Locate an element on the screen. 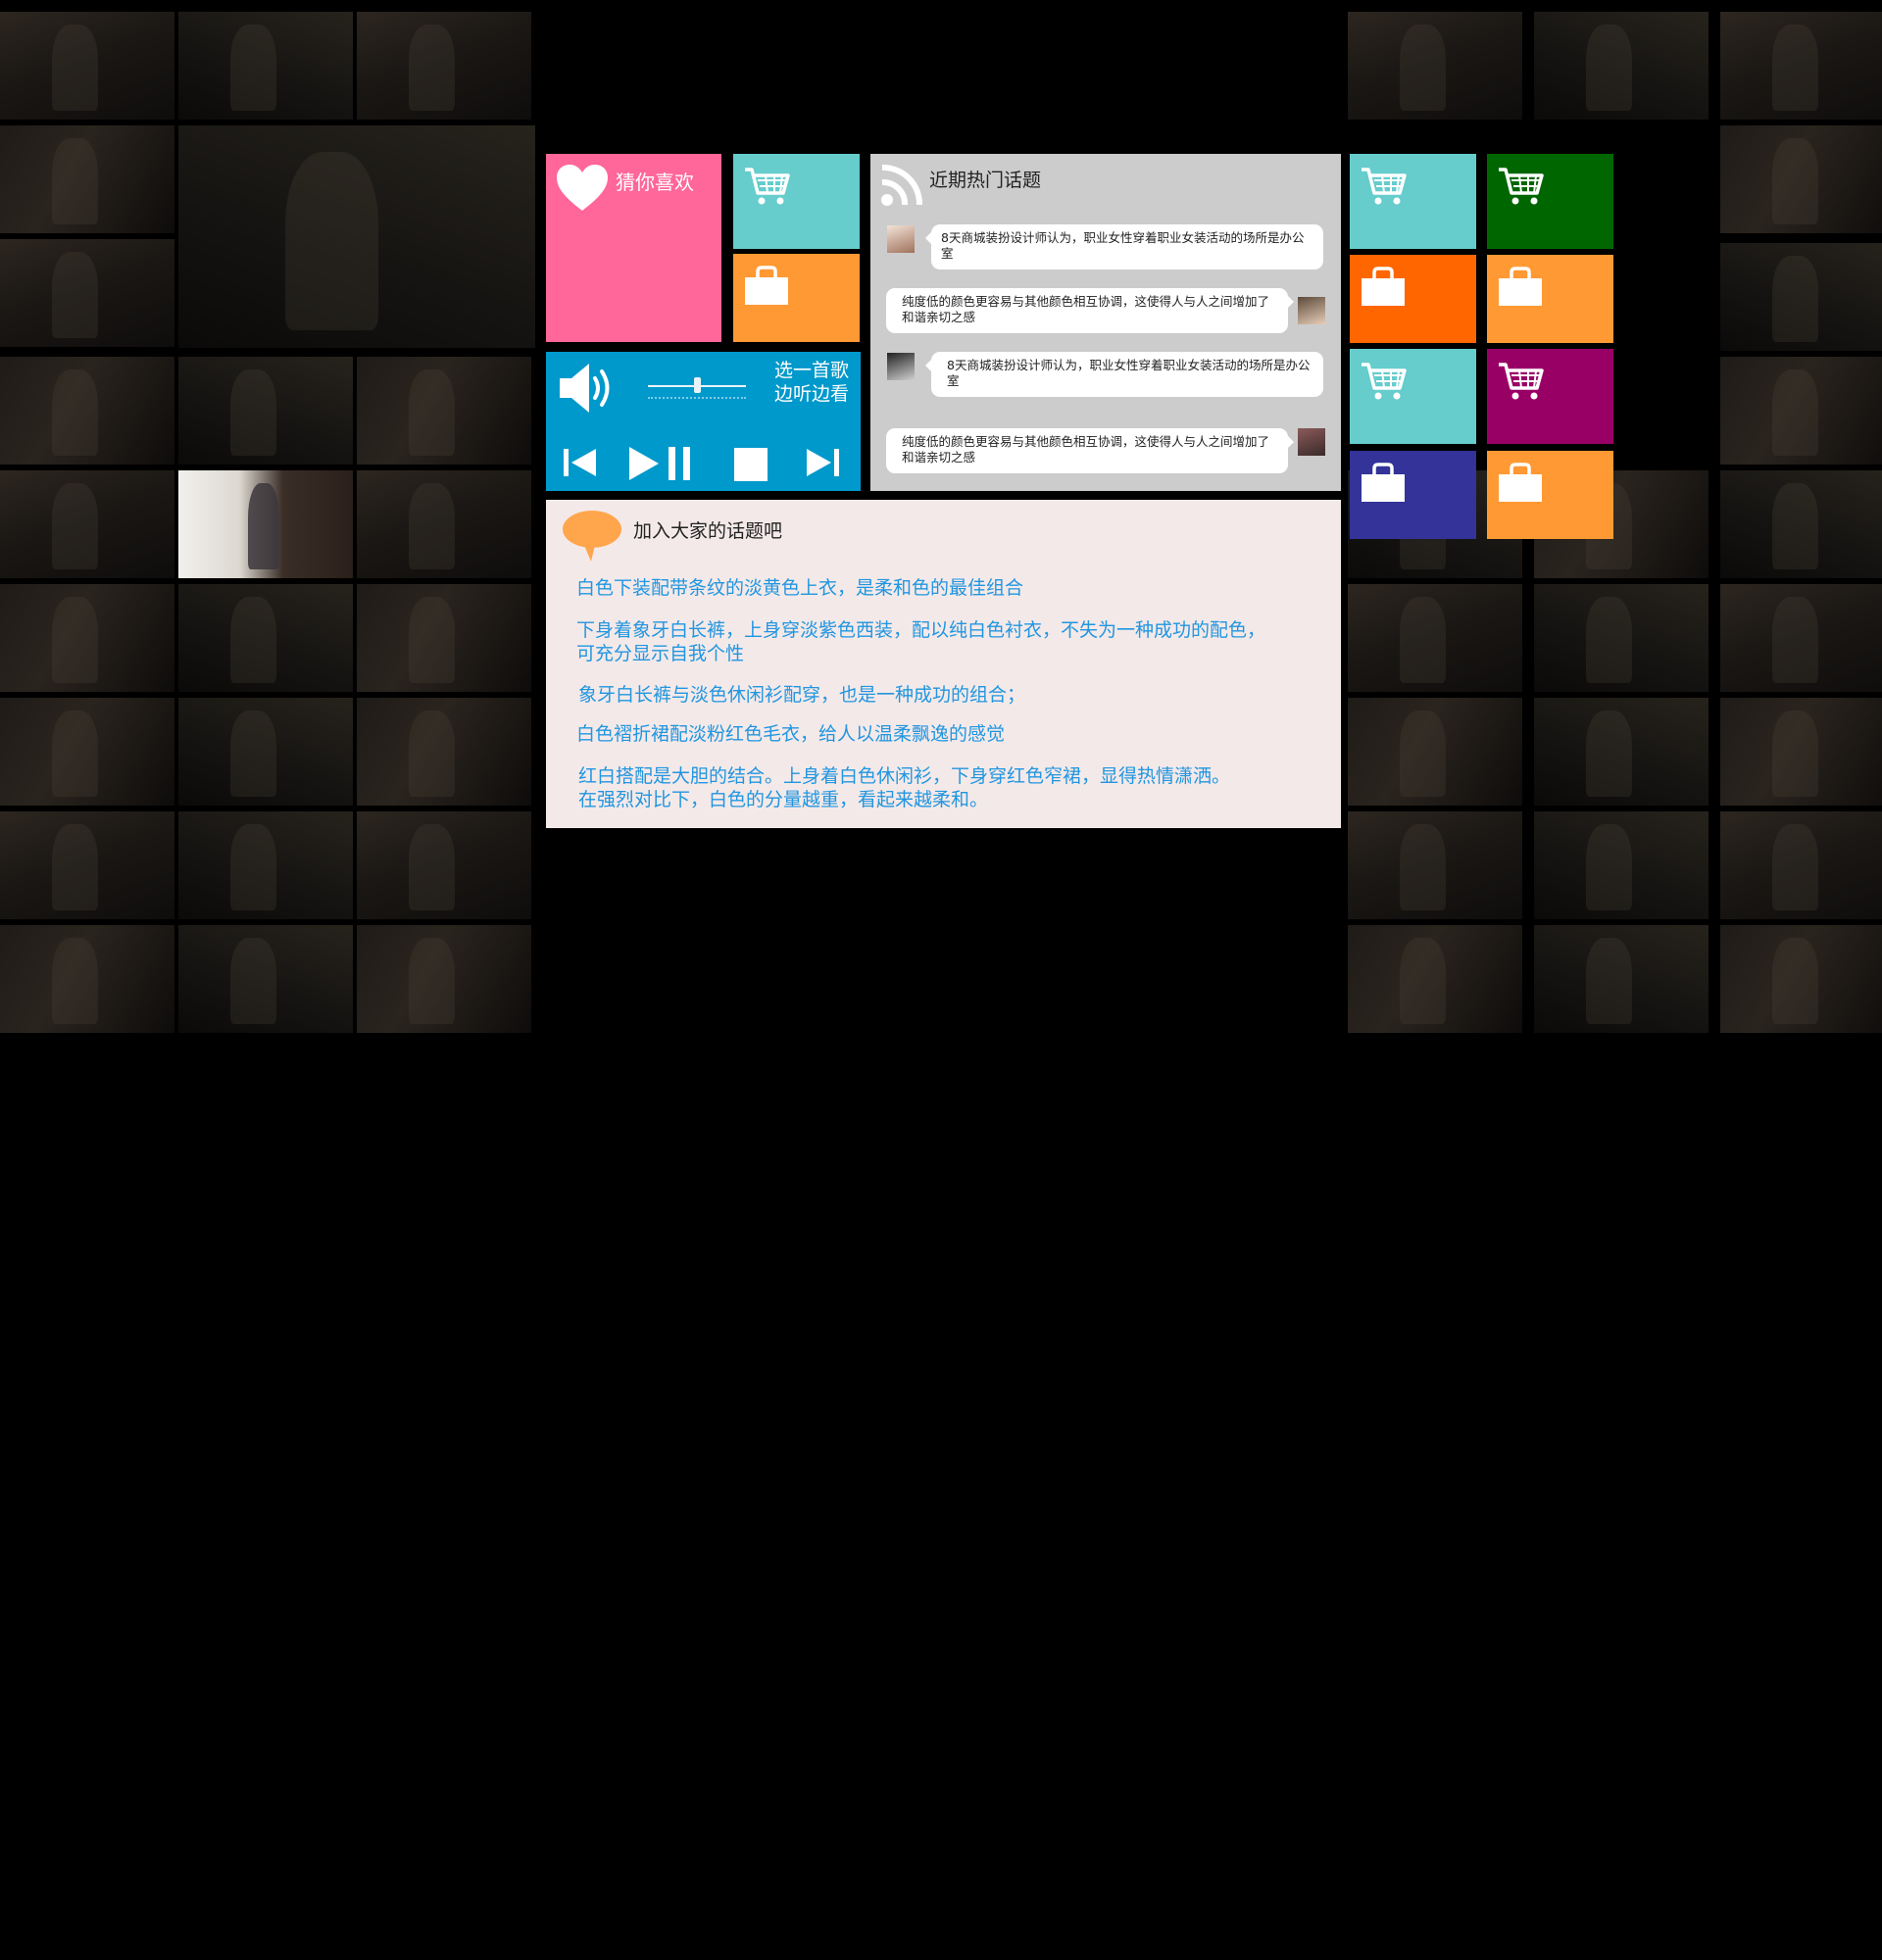 This screenshot has width=1882, height=1960. topic-line: 可充分显示自我个性 is located at coordinates (660, 653).